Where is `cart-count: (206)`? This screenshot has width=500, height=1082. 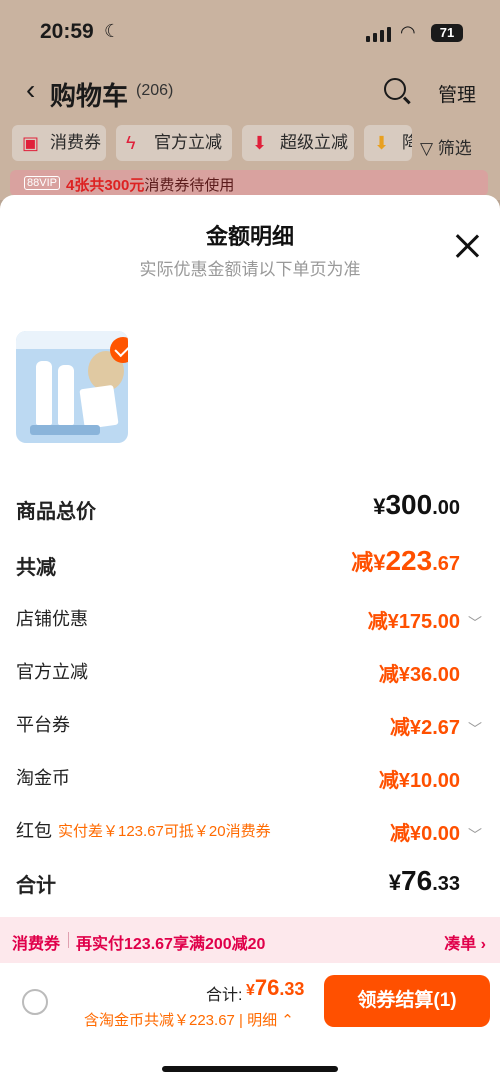 cart-count: (206) is located at coordinates (155, 90).